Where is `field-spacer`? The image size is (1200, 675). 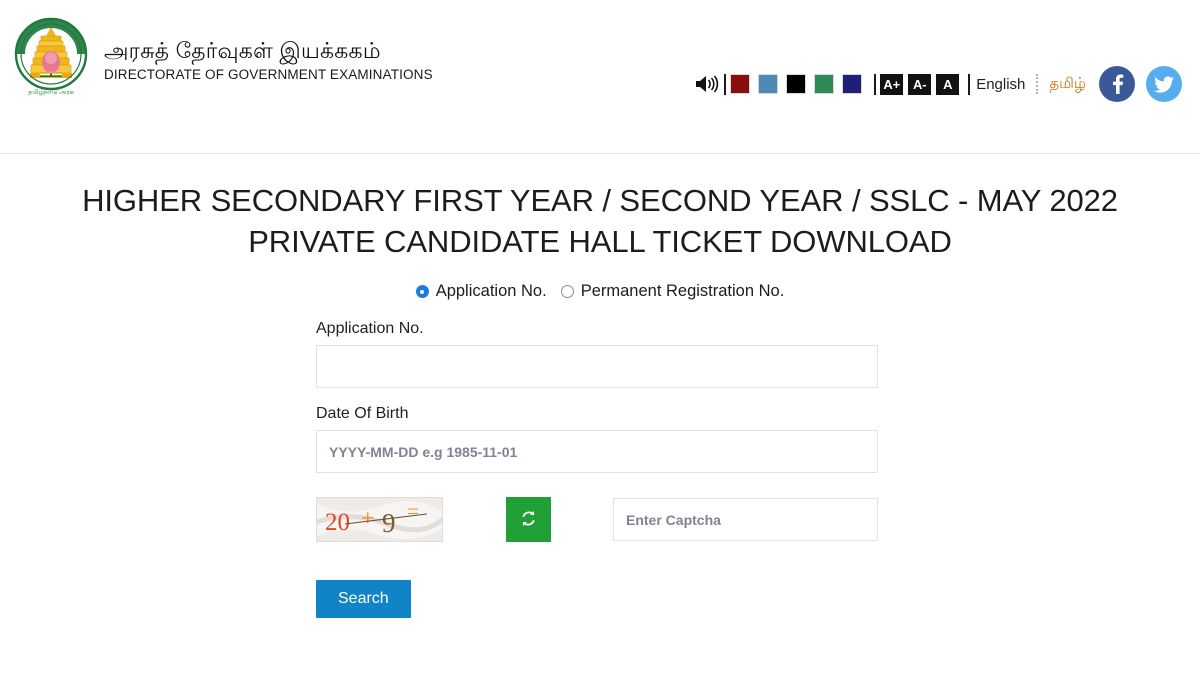
field-spacer is located at coordinates (597, 396).